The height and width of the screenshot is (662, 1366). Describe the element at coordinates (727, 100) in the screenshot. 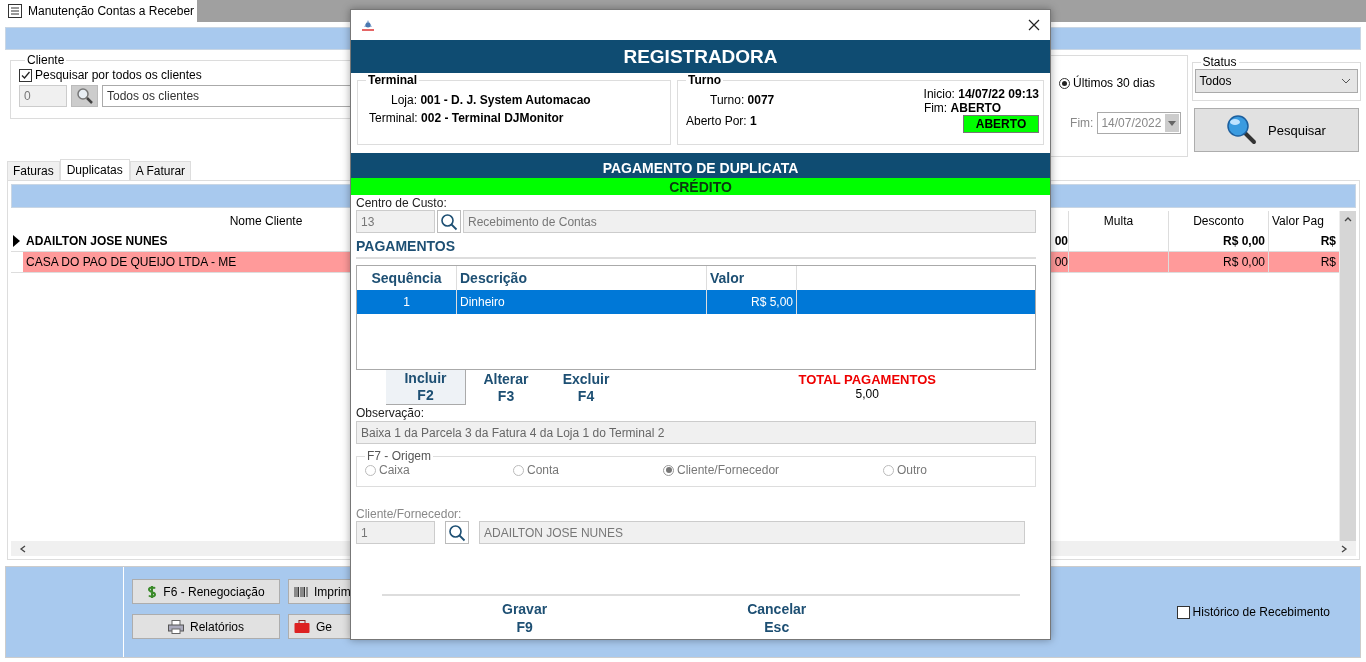

I see `field-label: Turno:` at that location.